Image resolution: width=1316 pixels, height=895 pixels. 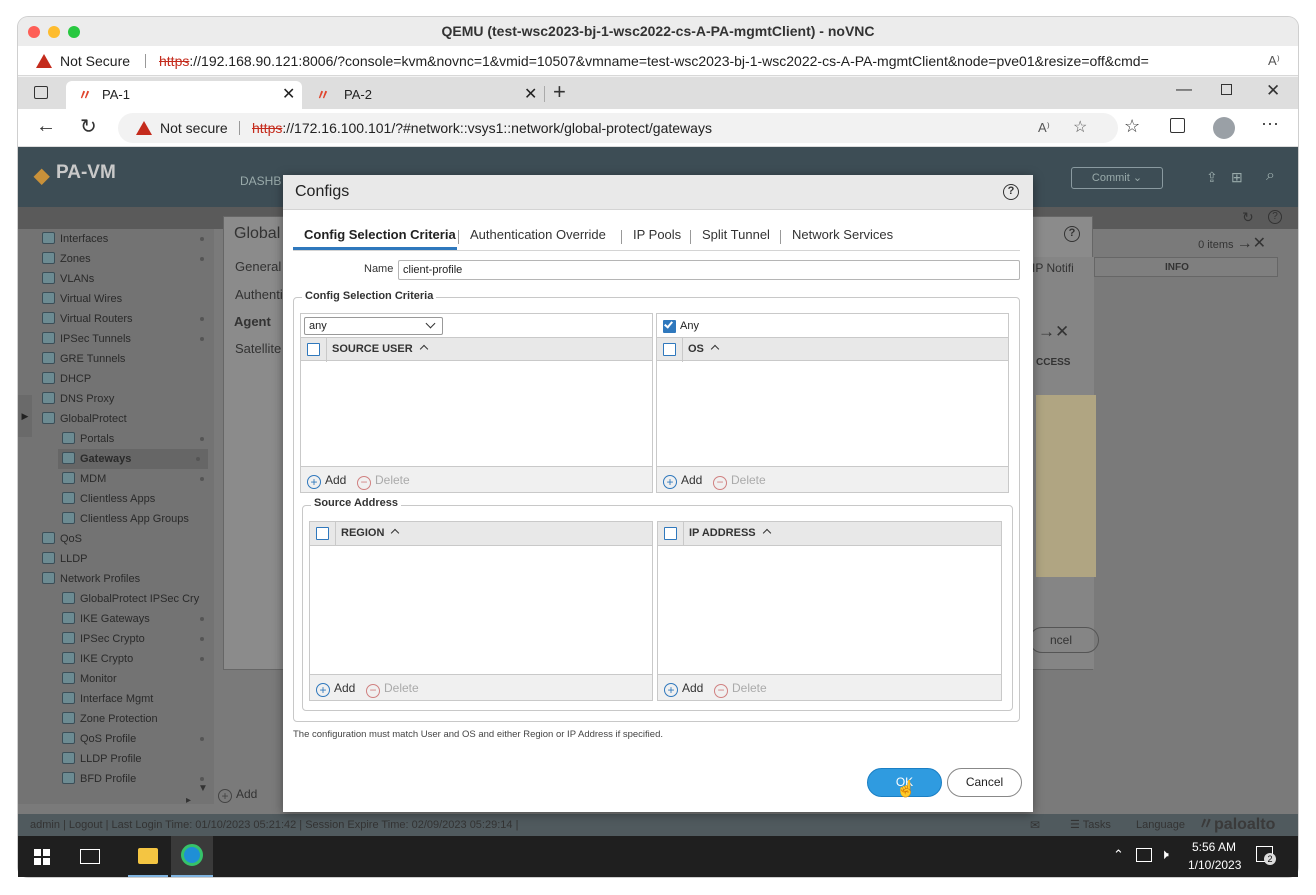 What do you see at coordinates (1214, 847) in the screenshot?
I see `clock-time: 5:56 AM` at bounding box center [1214, 847].